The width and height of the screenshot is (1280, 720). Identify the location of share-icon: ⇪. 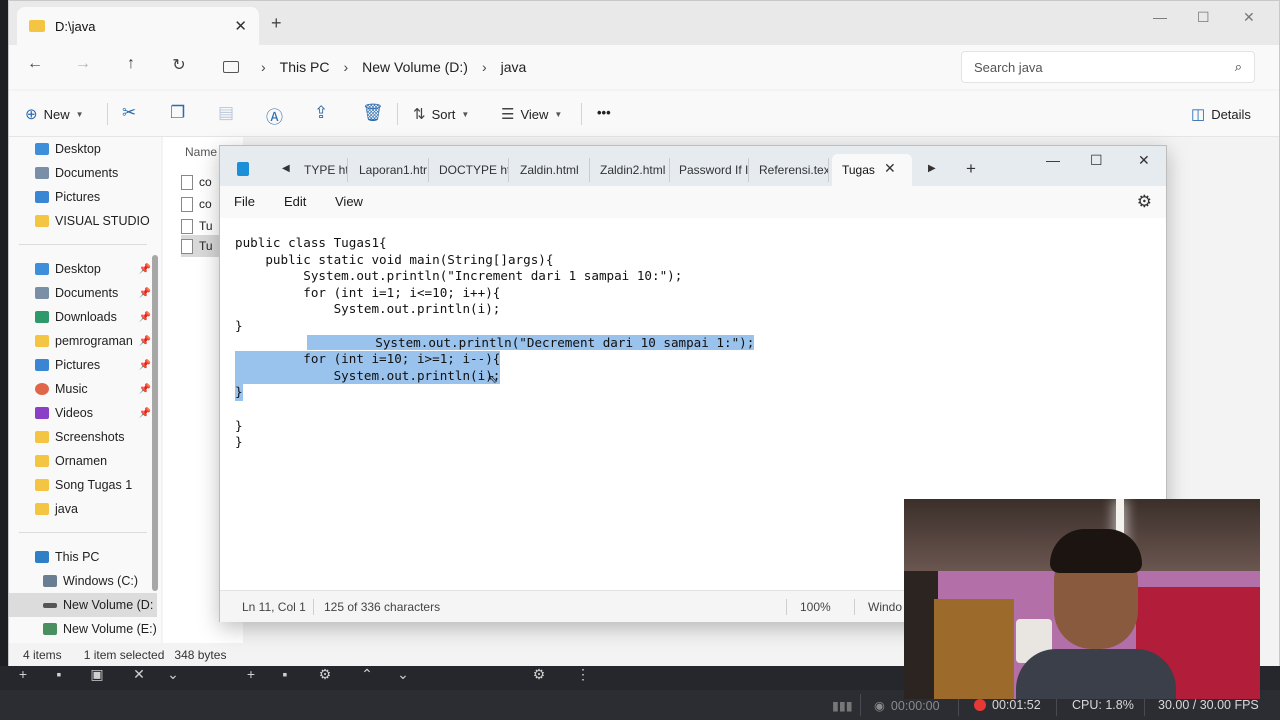
(321, 113).